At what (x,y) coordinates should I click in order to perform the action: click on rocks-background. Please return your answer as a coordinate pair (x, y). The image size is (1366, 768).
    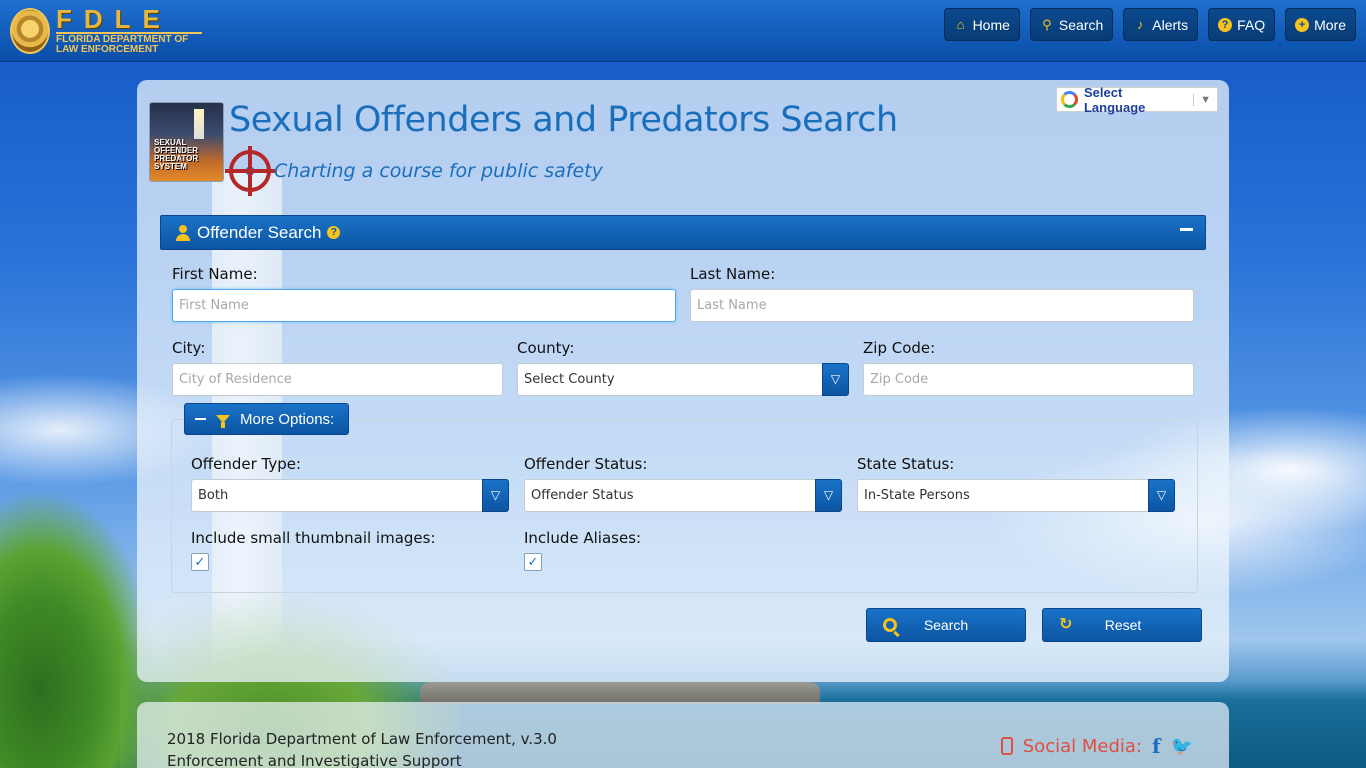
    Looking at the image, I should click on (620, 693).